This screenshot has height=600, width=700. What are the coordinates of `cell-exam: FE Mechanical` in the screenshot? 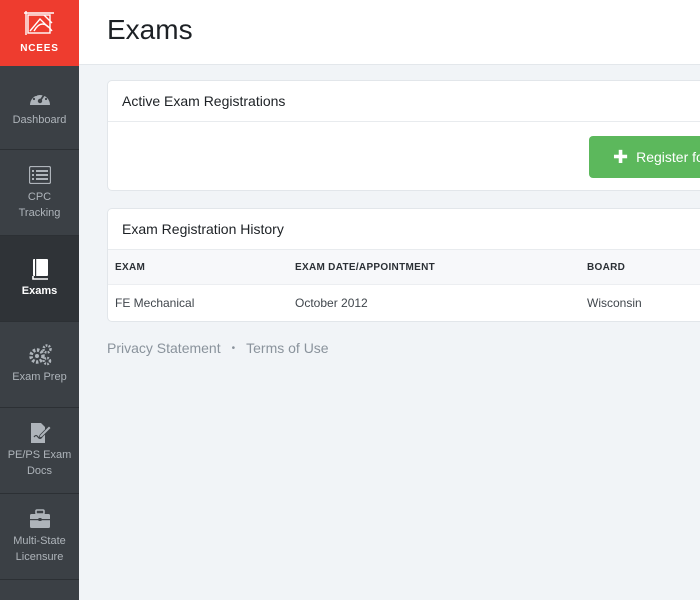 It's located at (155, 303).